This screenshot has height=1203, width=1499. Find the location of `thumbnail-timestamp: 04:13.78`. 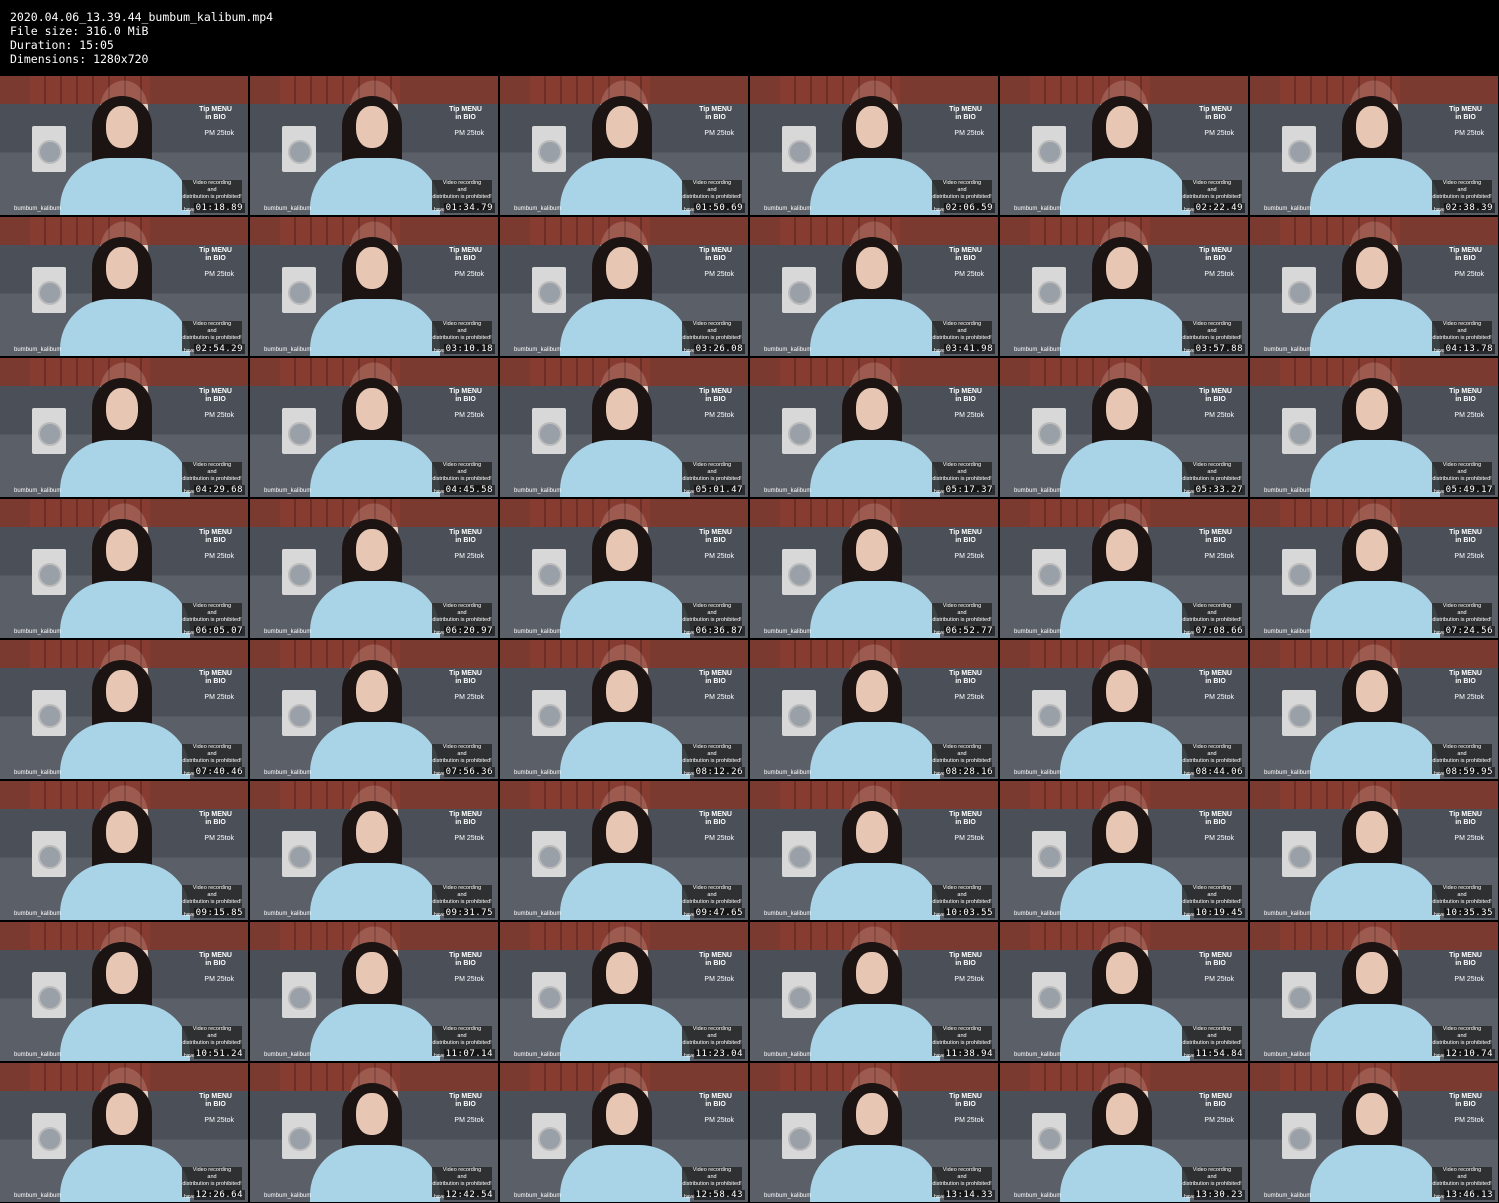

thumbnail-timestamp: 04:13.78 is located at coordinates (1469, 349).